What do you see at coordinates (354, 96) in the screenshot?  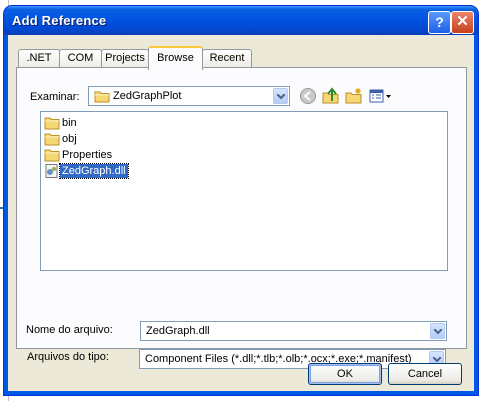 I see `new-folder-icon` at bounding box center [354, 96].